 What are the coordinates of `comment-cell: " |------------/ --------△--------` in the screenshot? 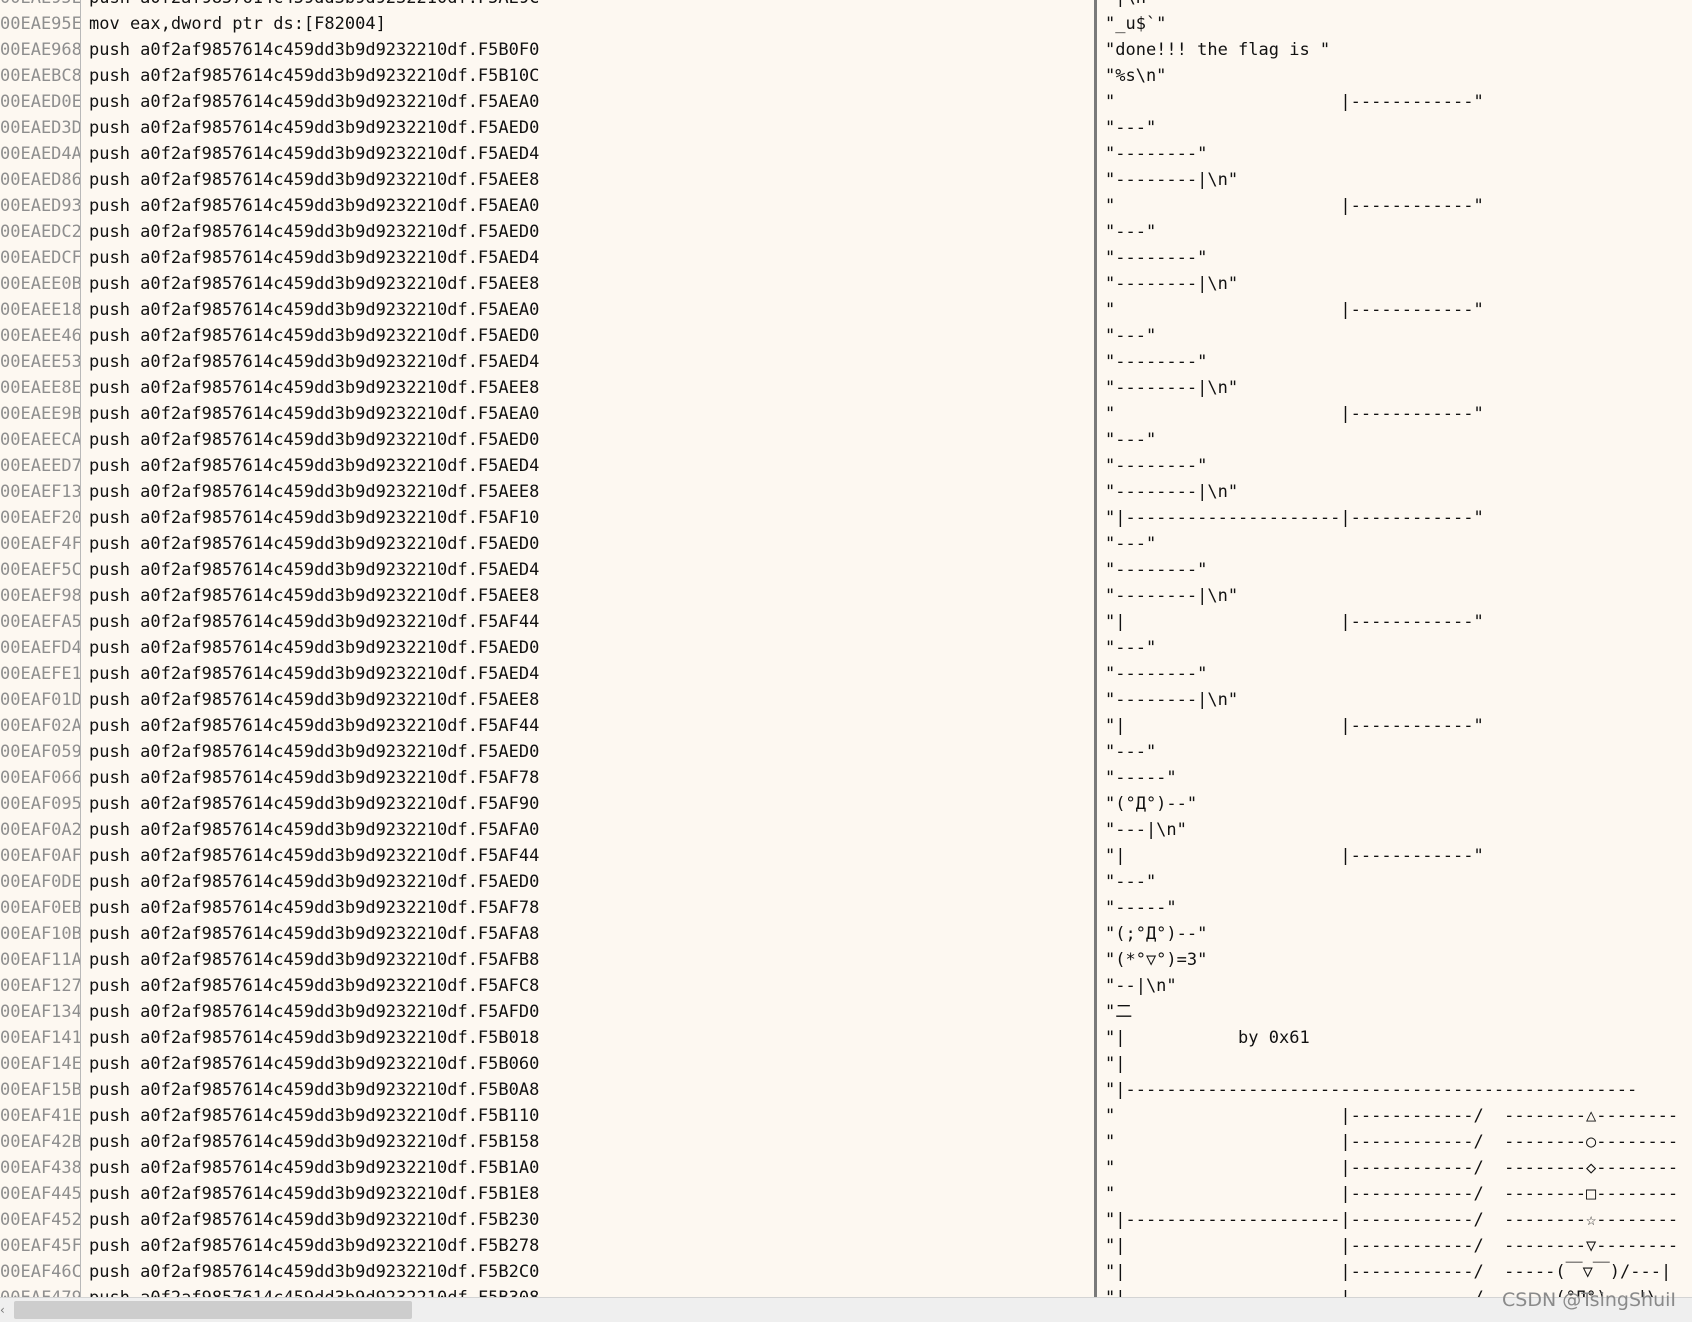 It's located at (1394, 1116).